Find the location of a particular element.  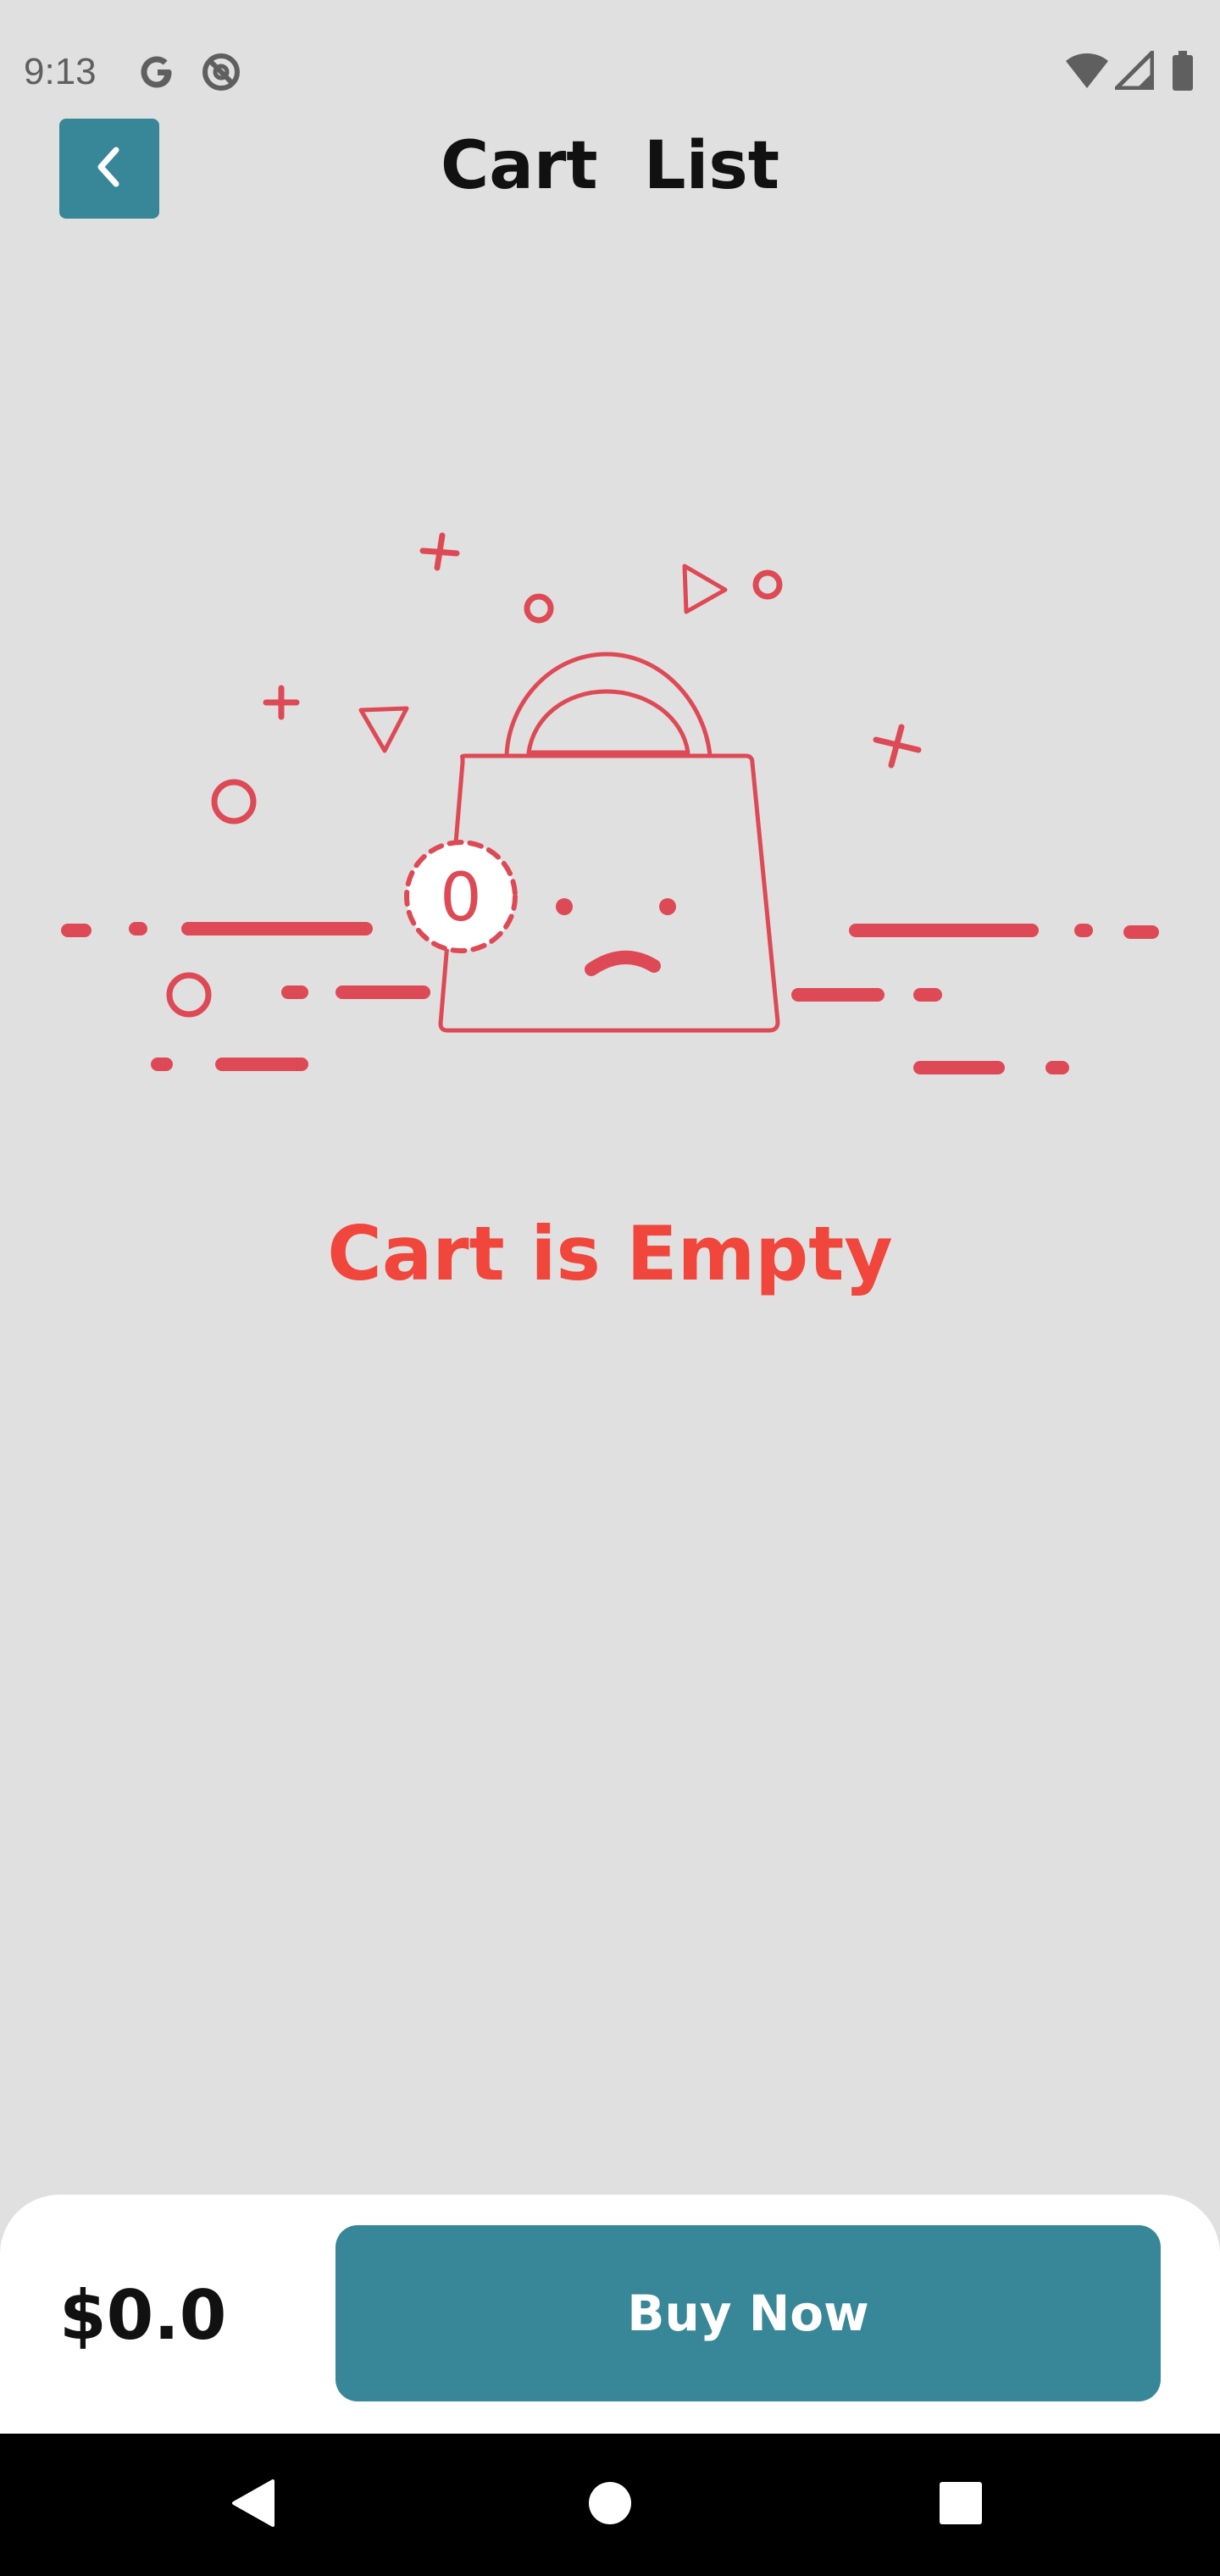

chevron-left-icon is located at coordinates (109, 169).